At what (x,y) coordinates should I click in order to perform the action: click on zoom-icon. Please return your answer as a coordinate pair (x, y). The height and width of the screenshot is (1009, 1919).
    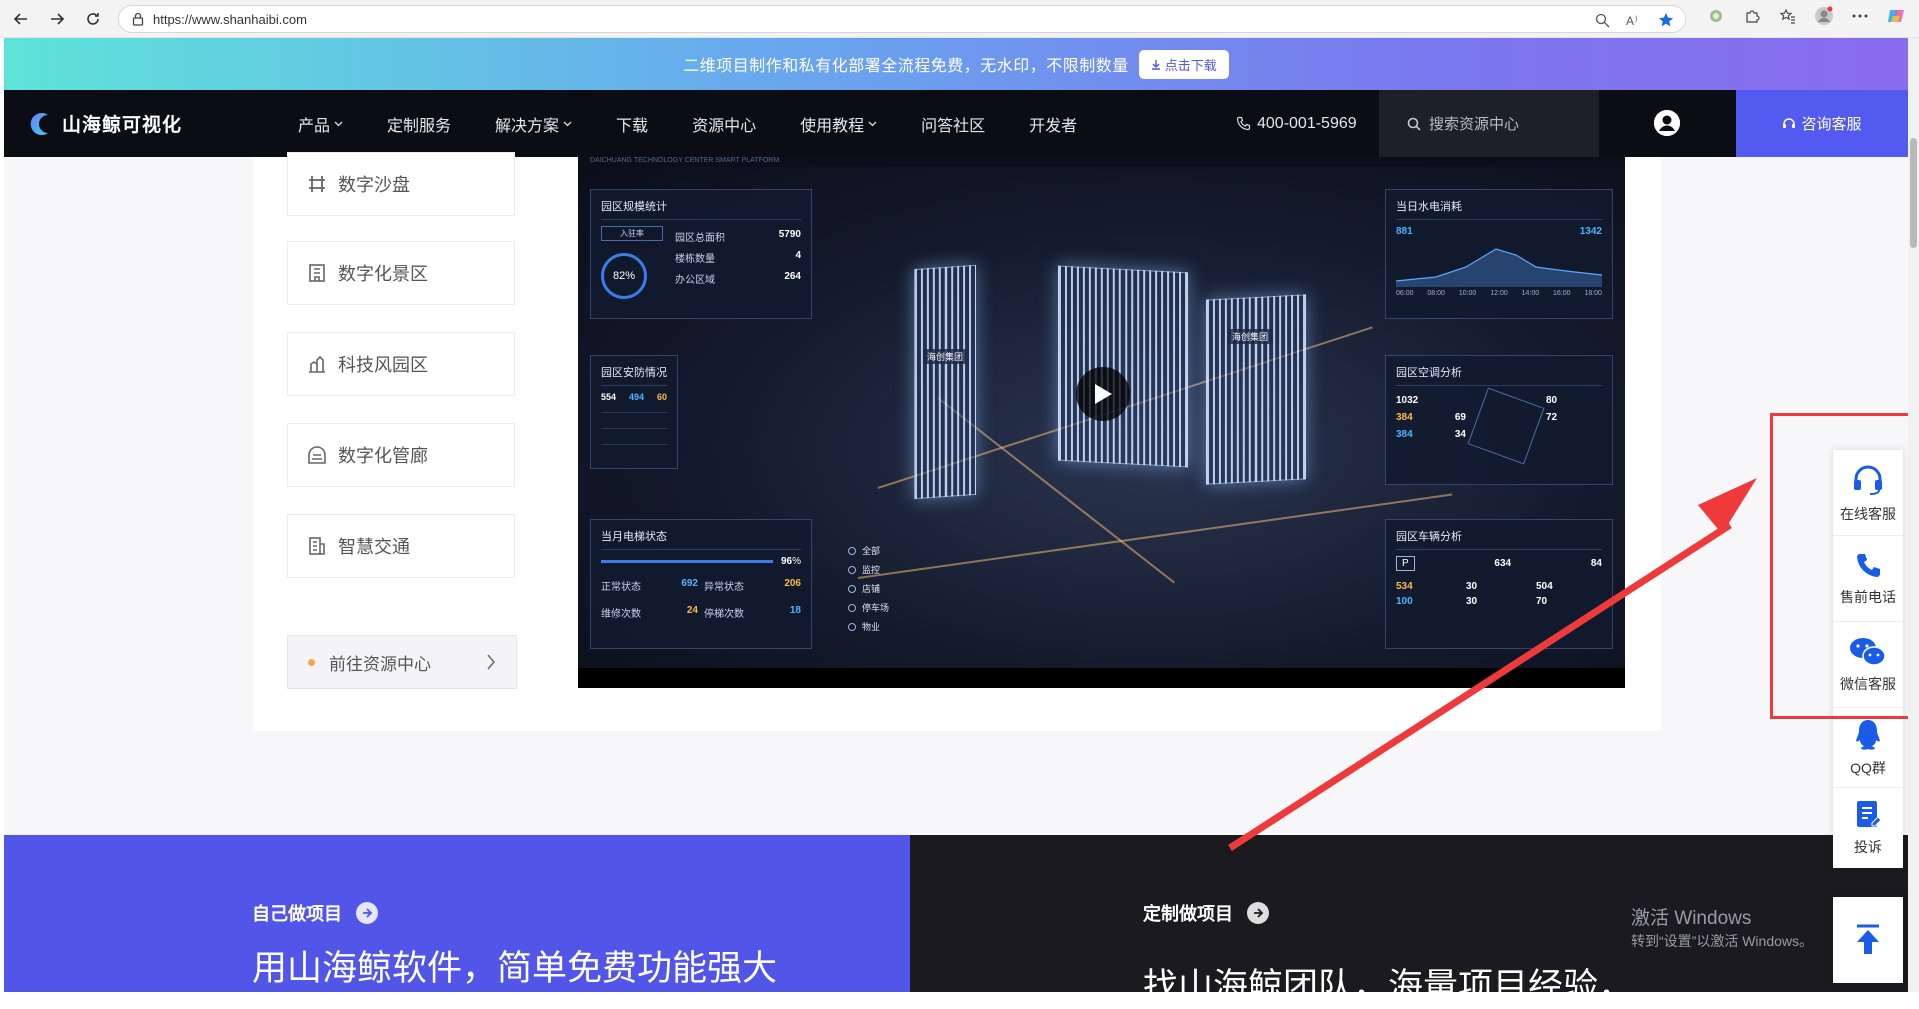
    Looking at the image, I should click on (1602, 20).